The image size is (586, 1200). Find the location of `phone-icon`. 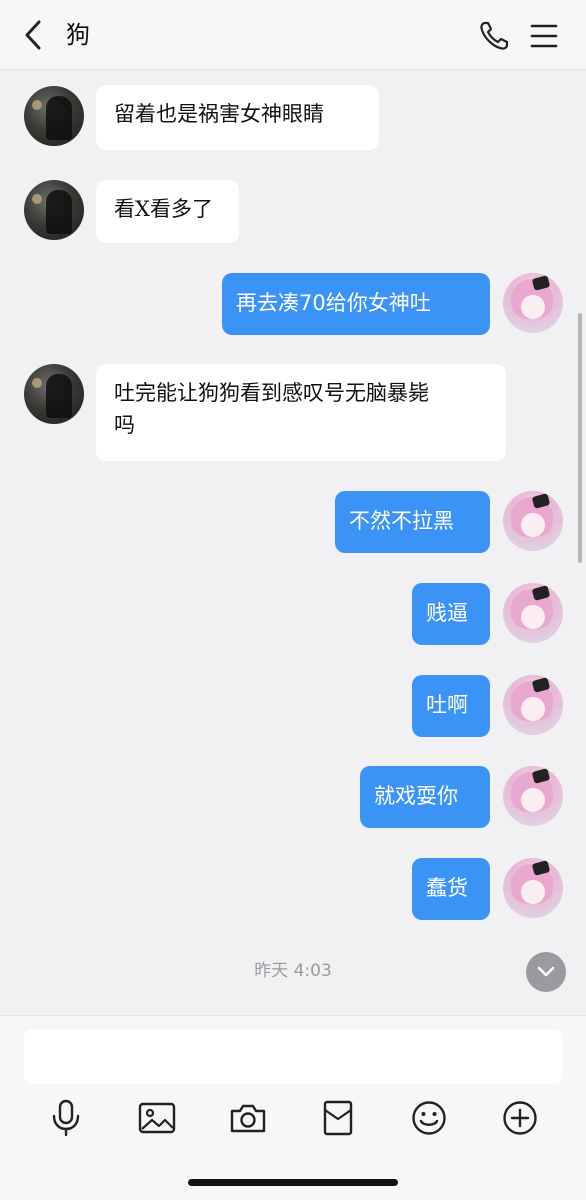

phone-icon is located at coordinates (494, 35).